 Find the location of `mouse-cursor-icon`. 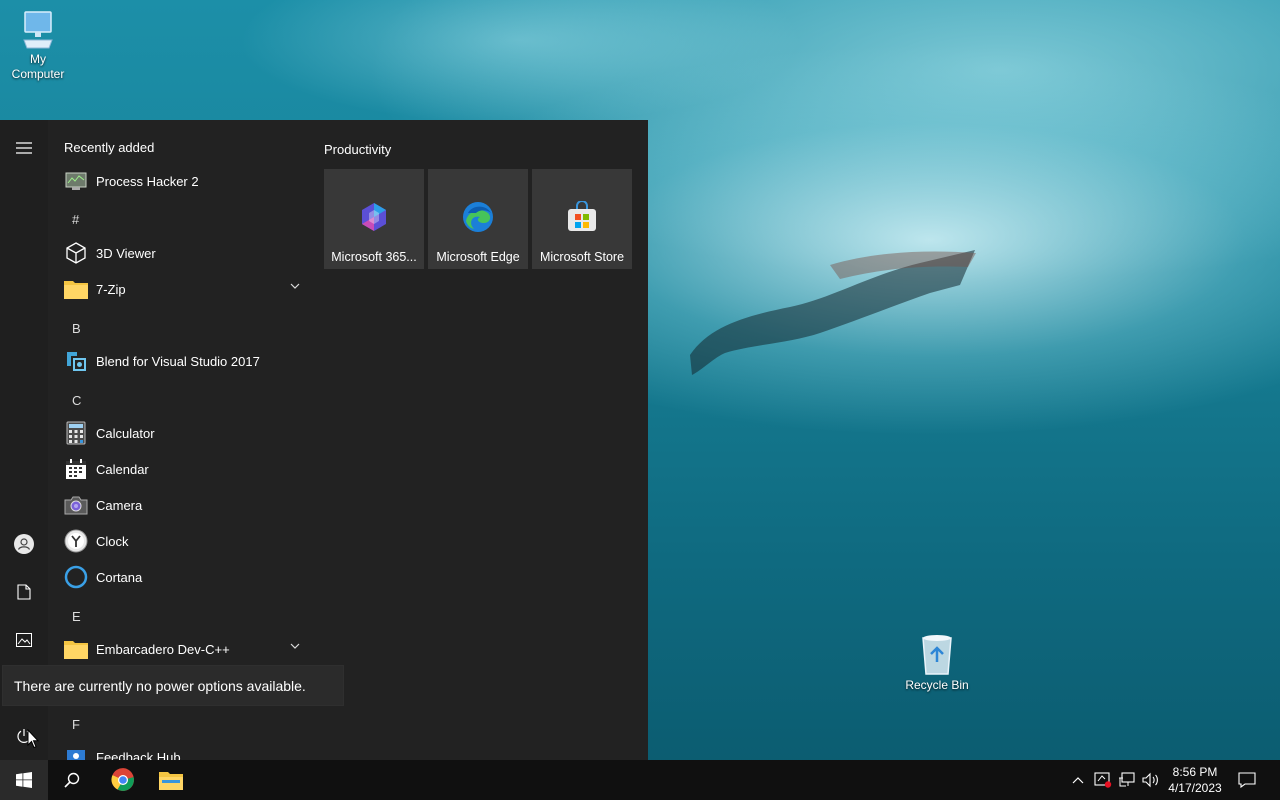

mouse-cursor-icon is located at coordinates (33, 739).